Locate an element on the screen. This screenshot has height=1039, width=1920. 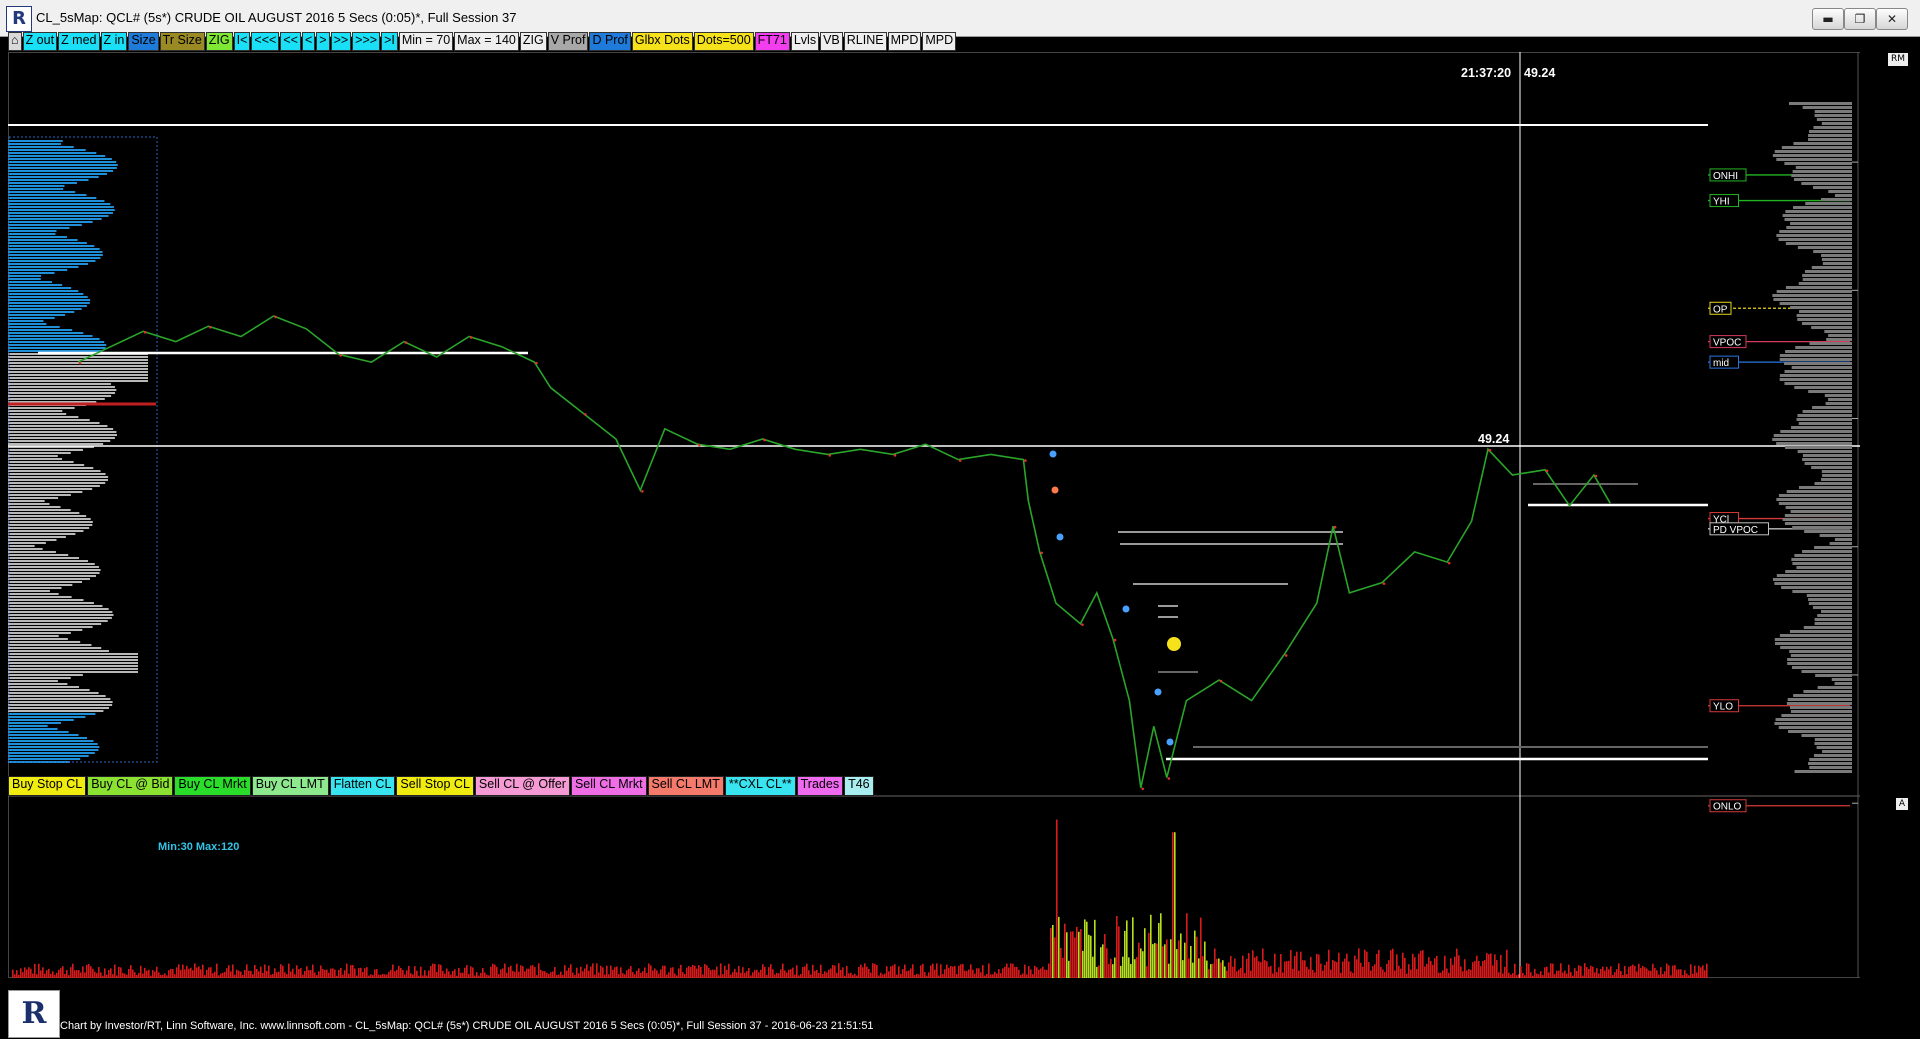
toolbar-btn-gt1: > is located at coordinates (323, 41).